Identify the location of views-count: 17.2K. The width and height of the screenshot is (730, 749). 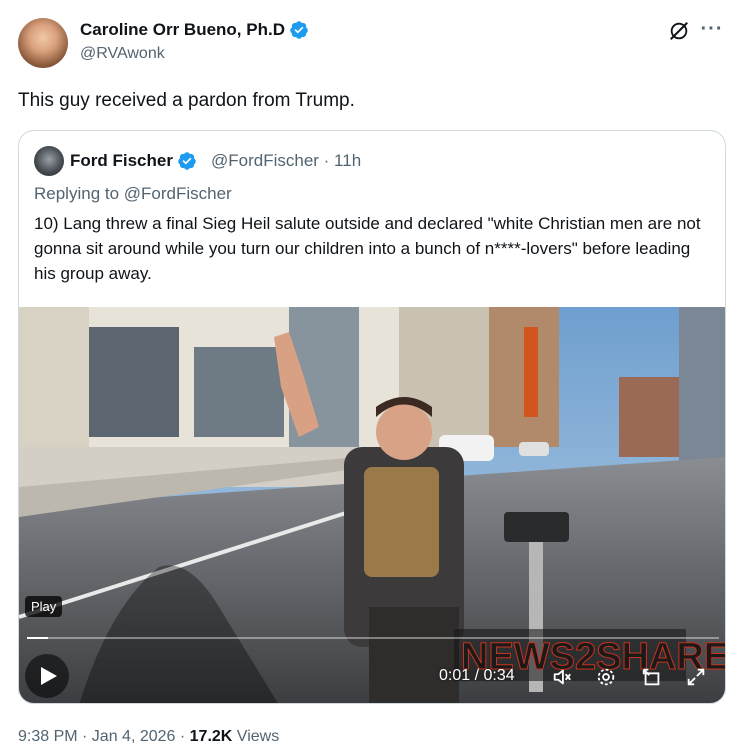
(211, 736).